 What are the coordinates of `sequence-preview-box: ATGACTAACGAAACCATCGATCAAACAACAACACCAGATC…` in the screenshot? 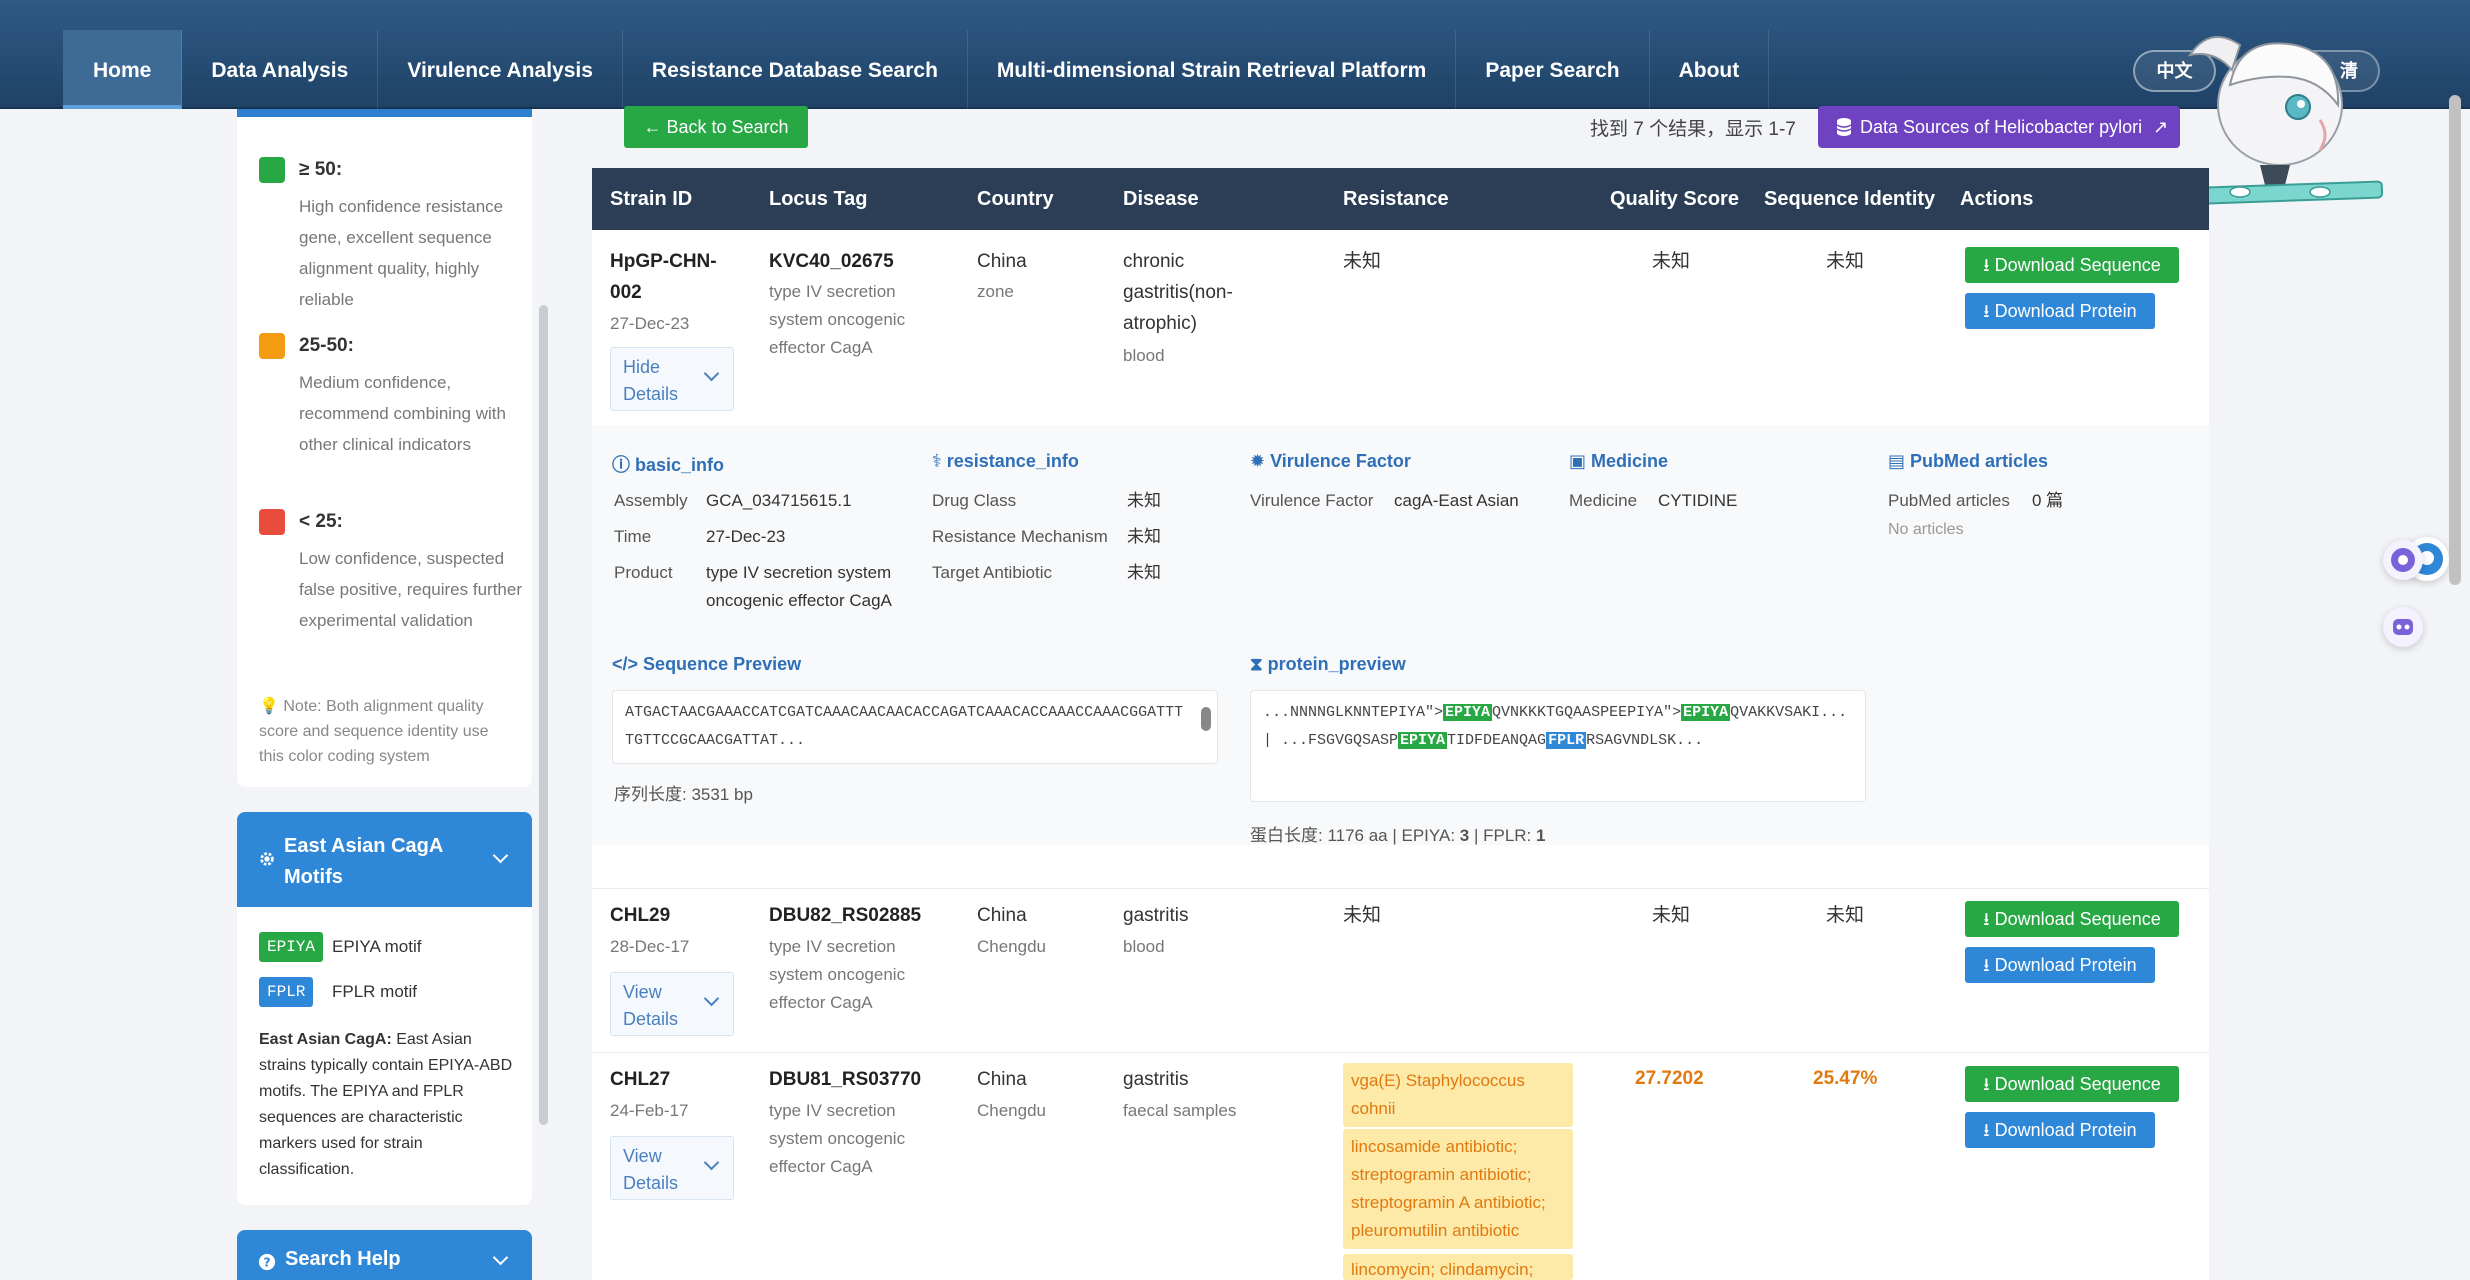 It's located at (915, 727).